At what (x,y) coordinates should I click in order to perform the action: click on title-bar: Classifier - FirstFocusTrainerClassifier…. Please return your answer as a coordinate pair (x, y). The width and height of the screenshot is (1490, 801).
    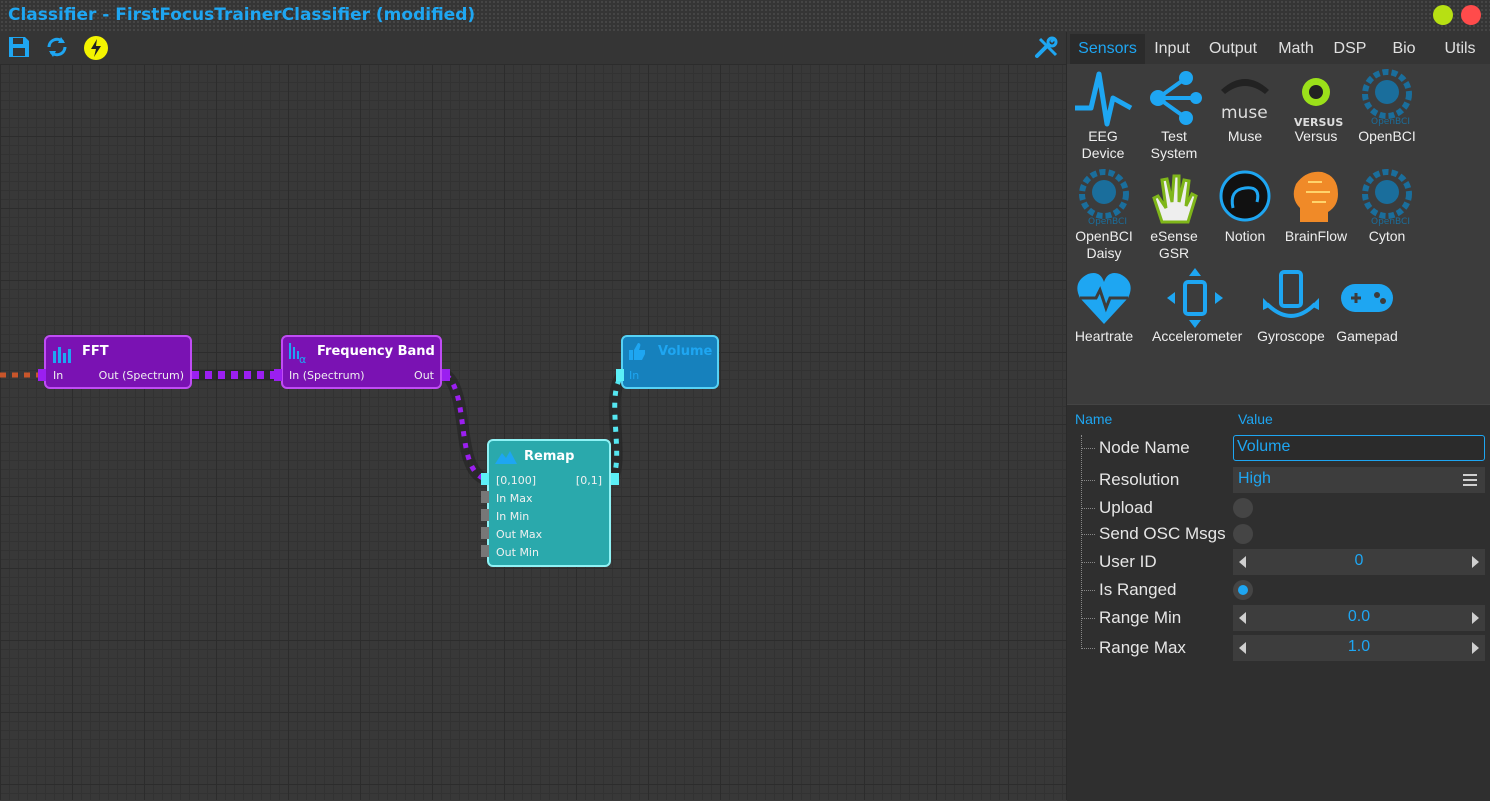
    Looking at the image, I should click on (745, 16).